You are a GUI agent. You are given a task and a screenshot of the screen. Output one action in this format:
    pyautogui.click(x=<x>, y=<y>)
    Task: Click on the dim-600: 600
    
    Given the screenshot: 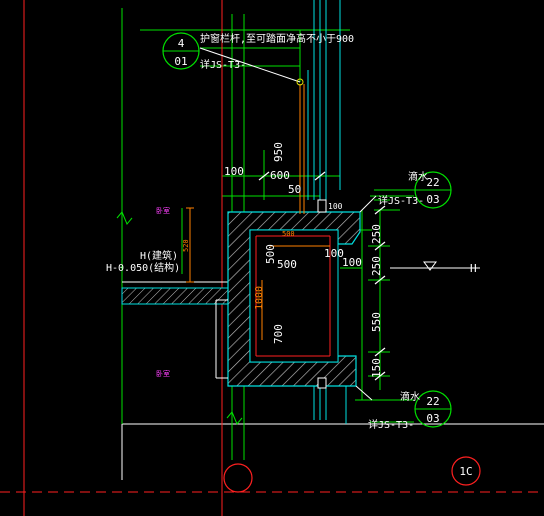 What is the action you would take?
    pyautogui.click(x=280, y=175)
    